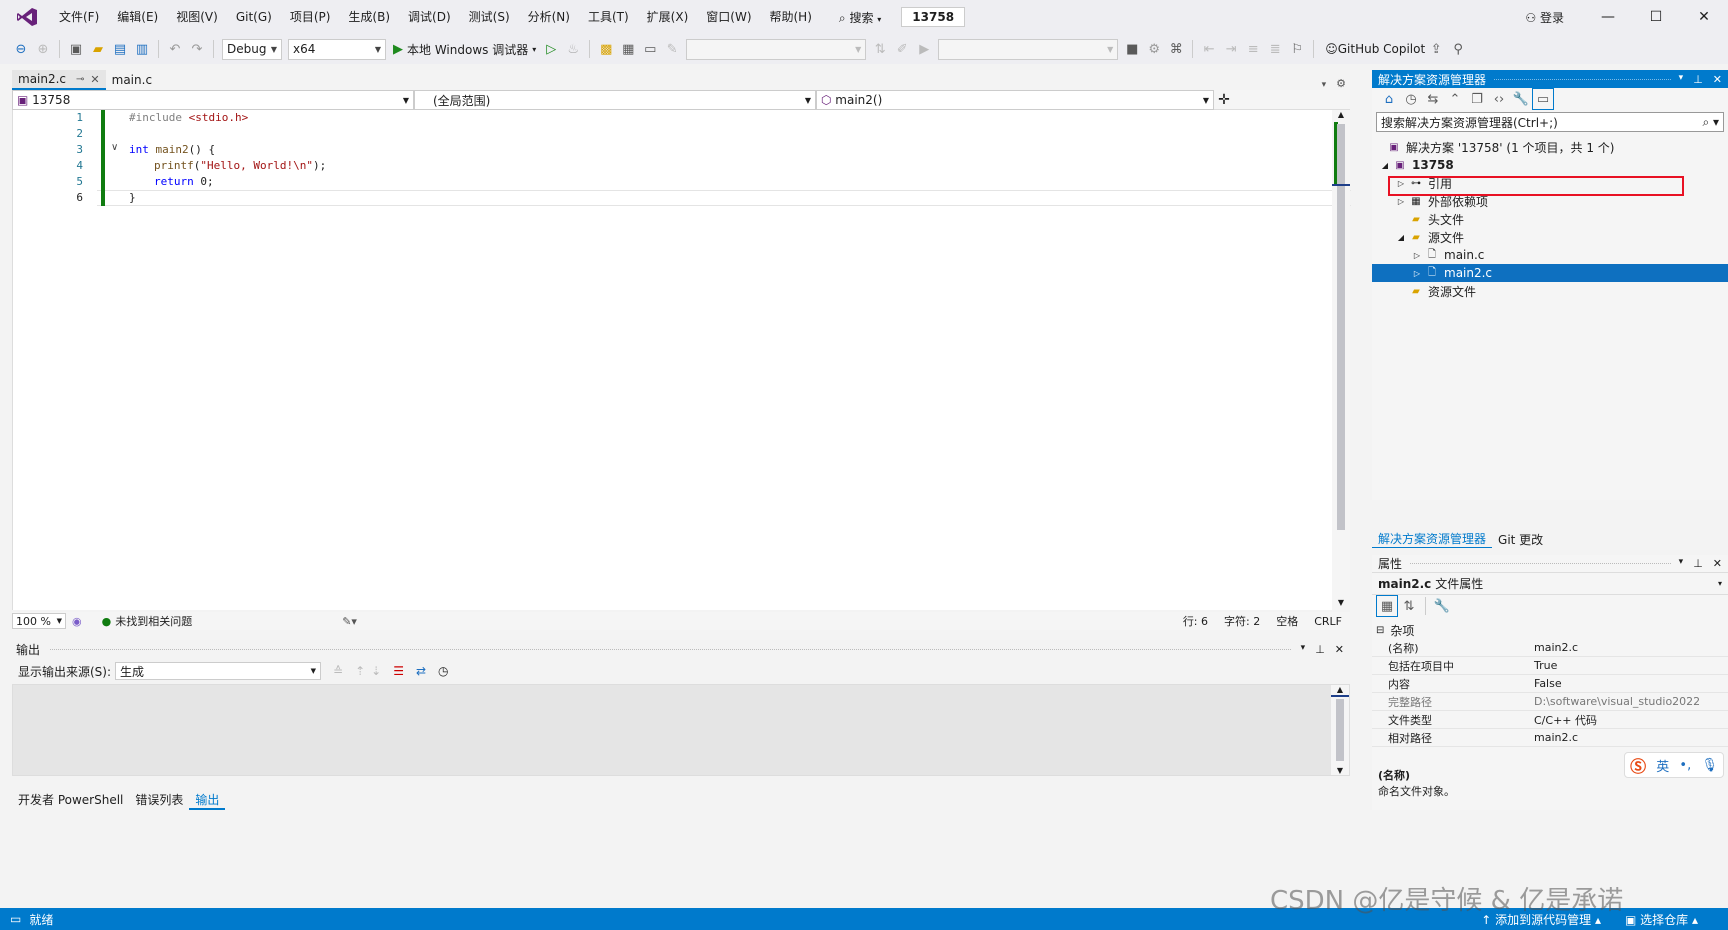 The width and height of the screenshot is (1728, 930). What do you see at coordinates (338, 671) in the screenshot?
I see `find-message-icon: ≙` at bounding box center [338, 671].